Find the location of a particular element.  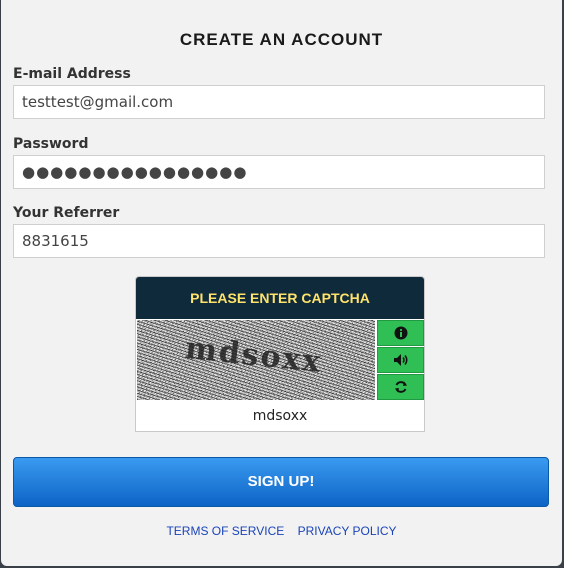

footer-links: TERMS OF SERVICE PRIVACY POLICY is located at coordinates (281, 531).